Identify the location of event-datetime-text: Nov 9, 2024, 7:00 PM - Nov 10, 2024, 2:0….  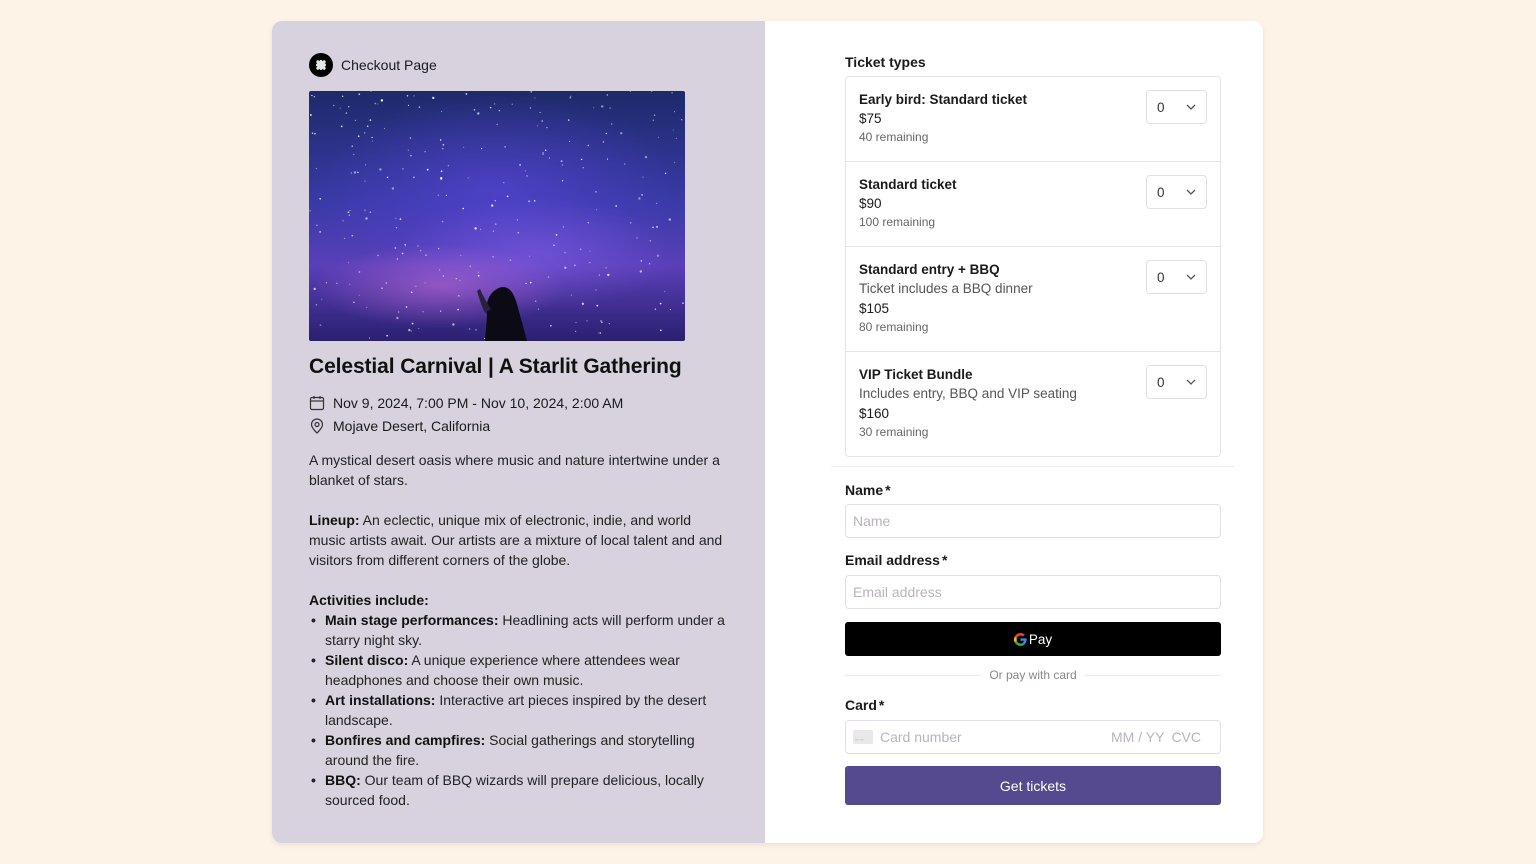
(478, 403).